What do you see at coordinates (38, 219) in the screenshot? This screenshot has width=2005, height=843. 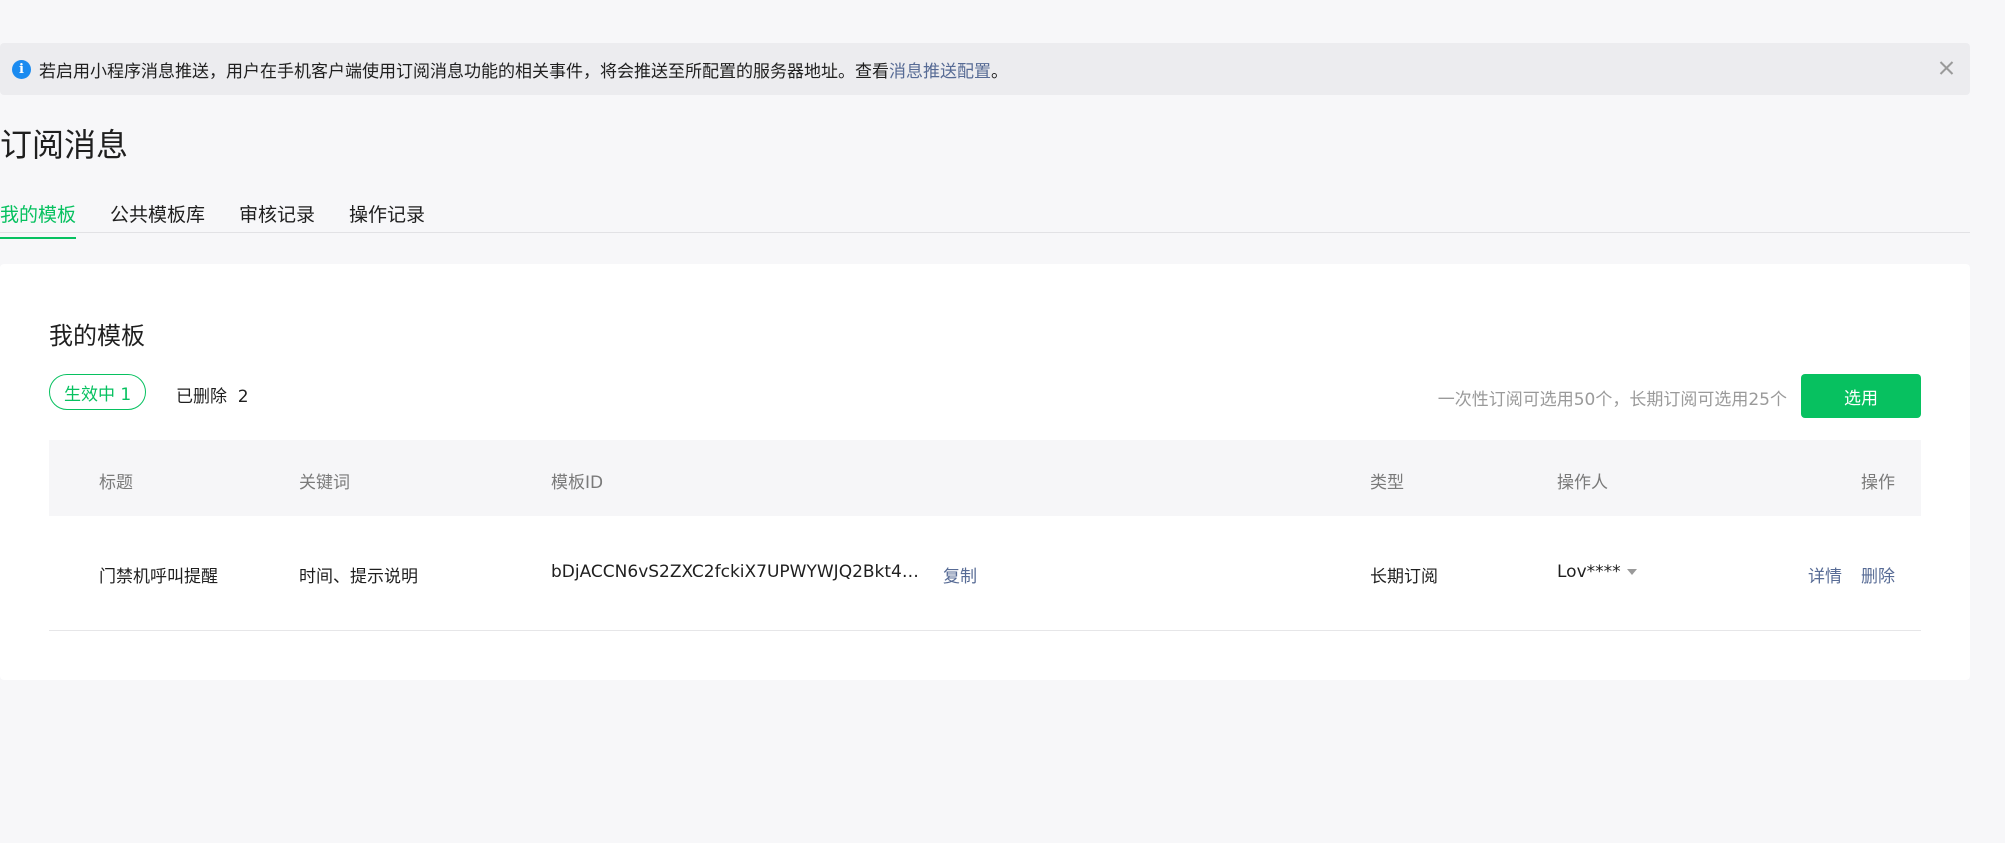 I see `tab-my-templates: 我的模板` at bounding box center [38, 219].